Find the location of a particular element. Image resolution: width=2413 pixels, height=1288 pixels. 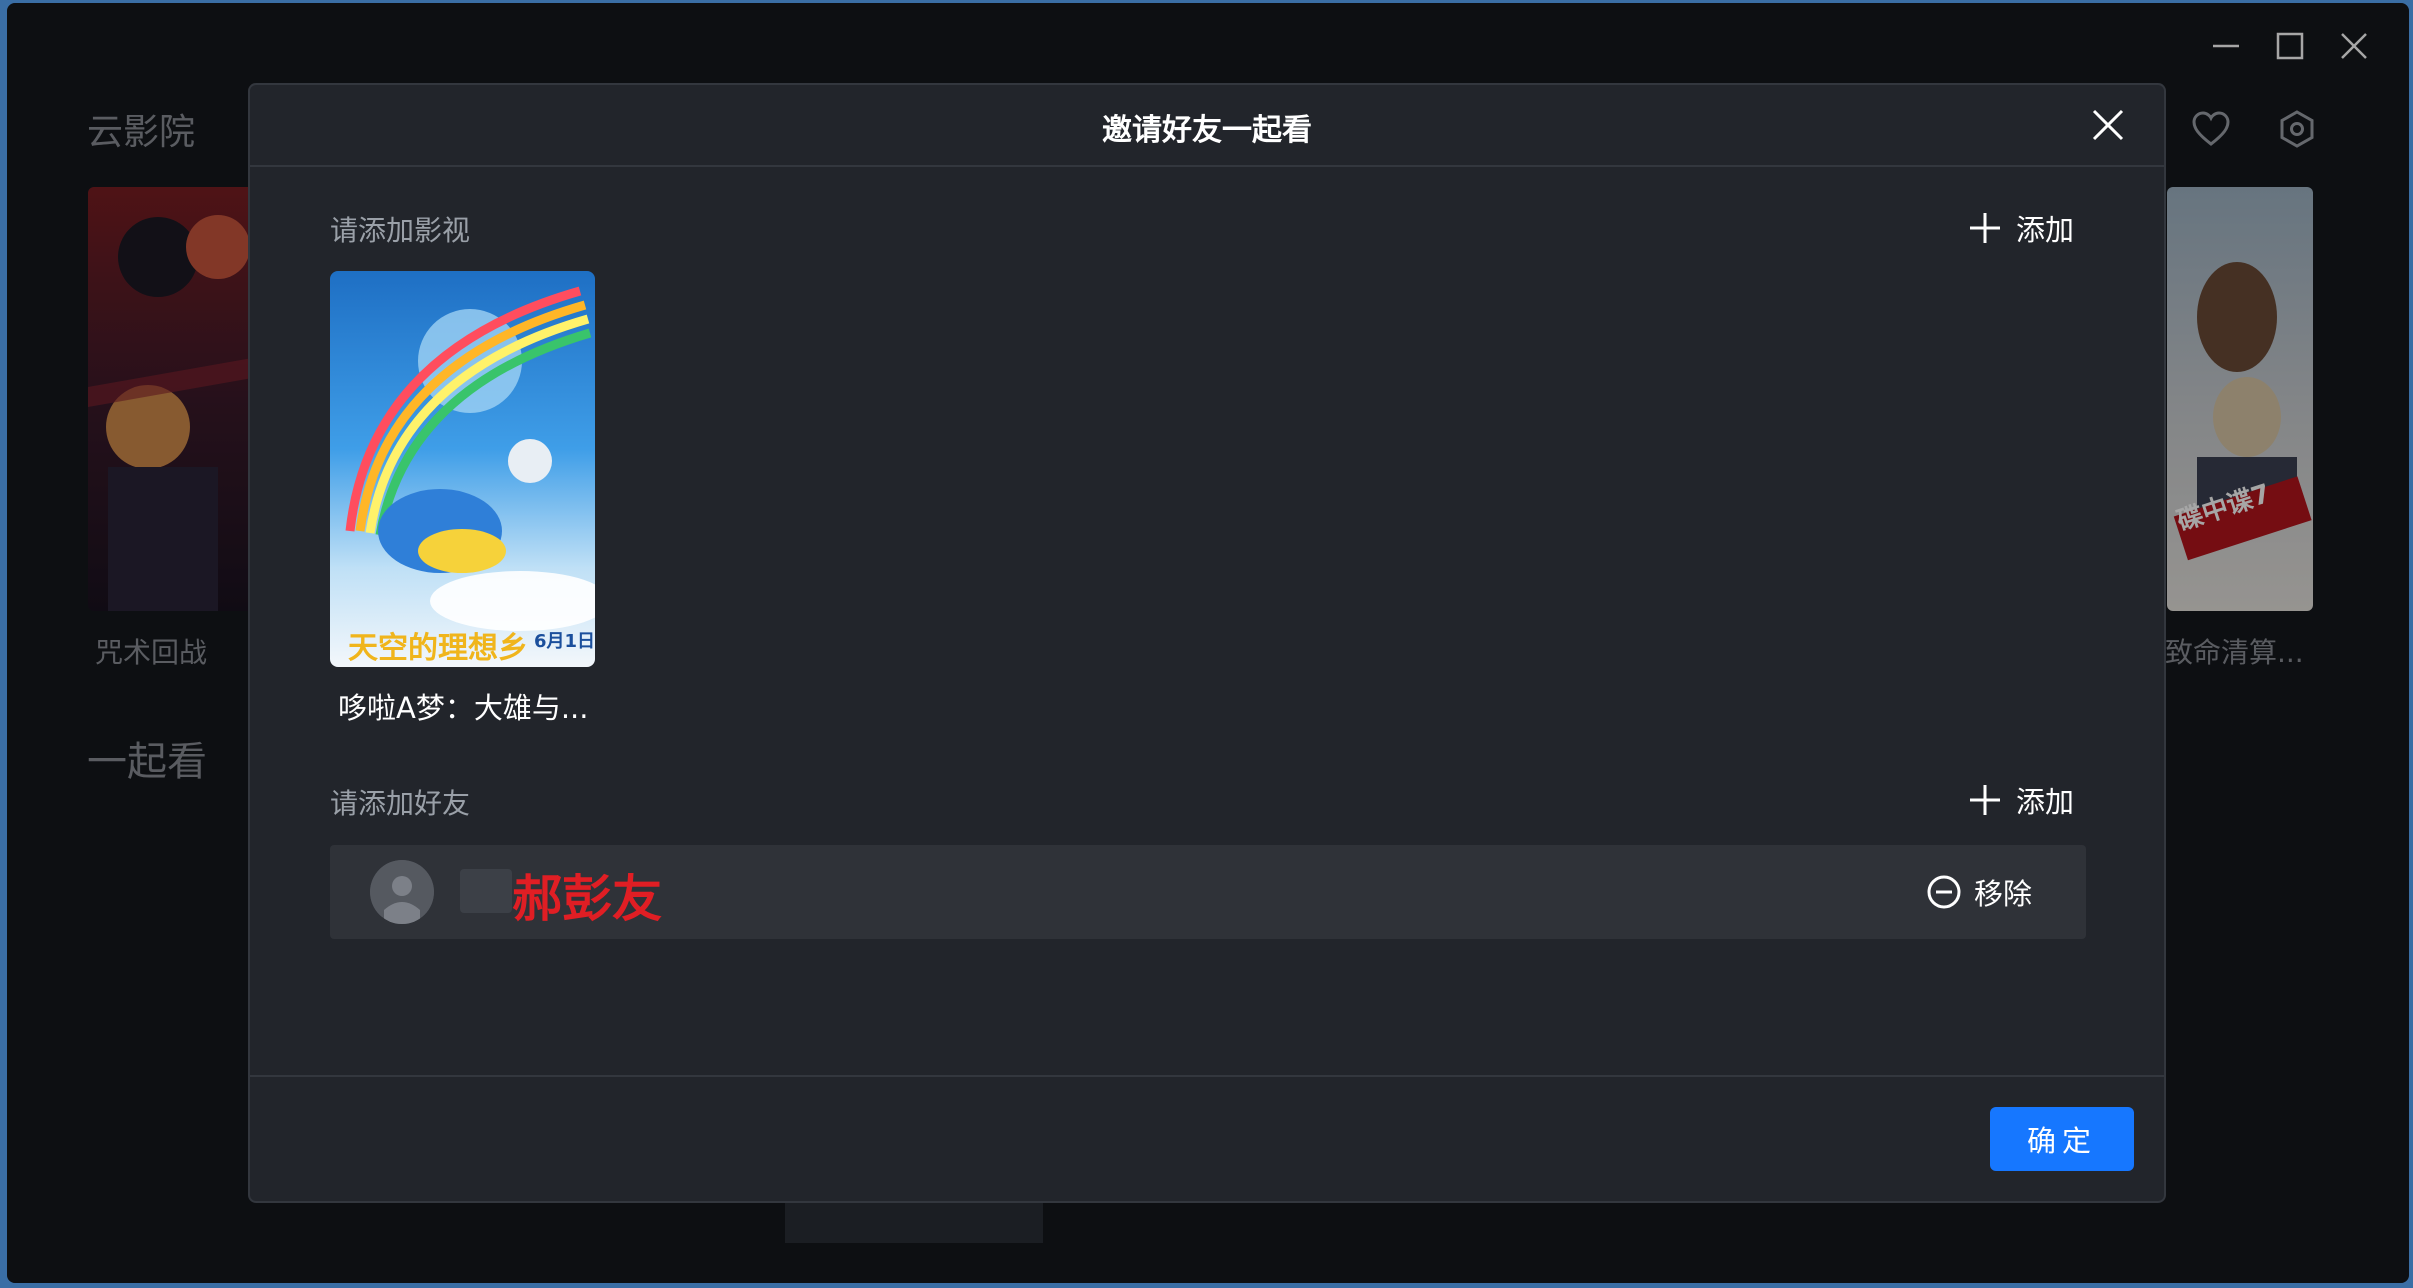

avatar is located at coordinates (402, 892).